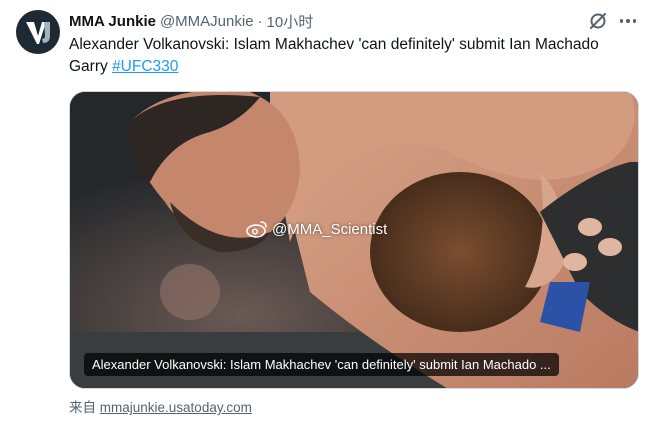 This screenshot has height=422, width=656. I want to click on author-name: MMA Junkie, so click(112, 21).